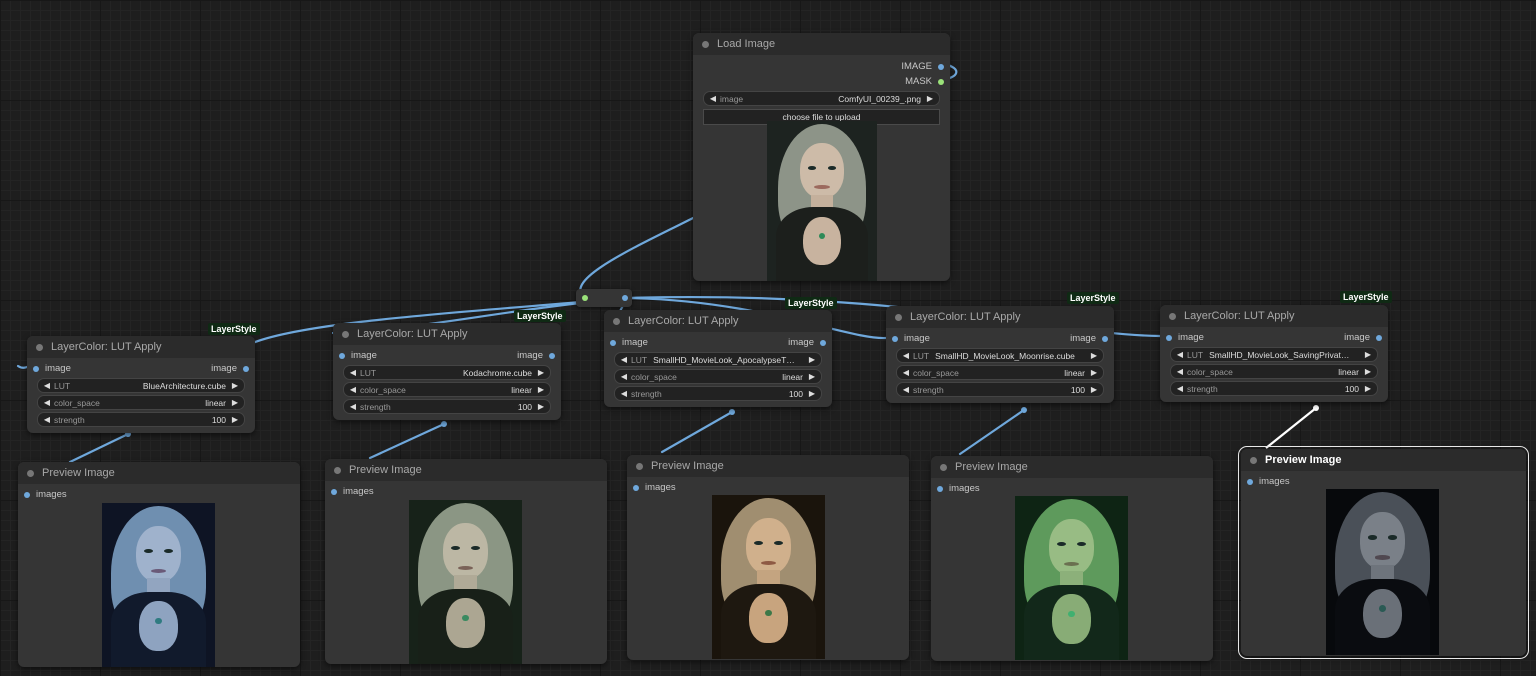  What do you see at coordinates (821, 44) in the screenshot?
I see `node-title-bar: Load Image` at bounding box center [821, 44].